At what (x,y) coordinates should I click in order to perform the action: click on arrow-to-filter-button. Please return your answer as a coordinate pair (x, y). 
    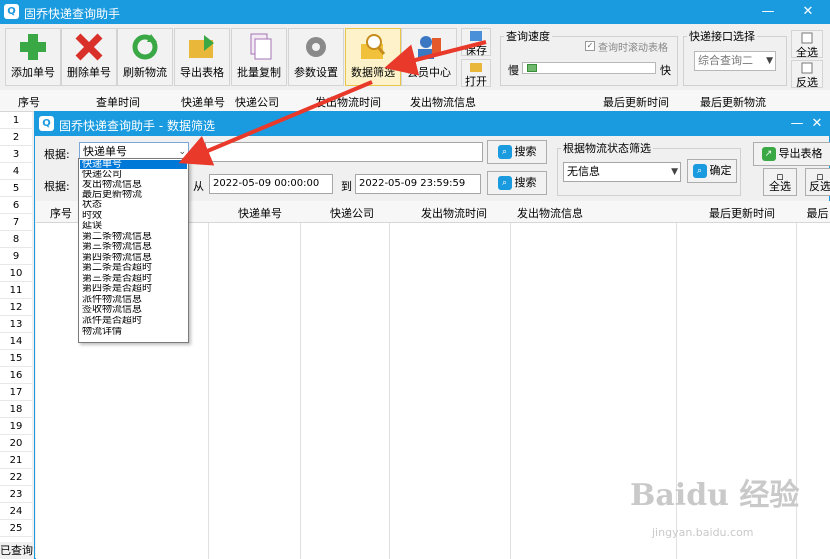
    Looking at the image, I should click on (435, 58).